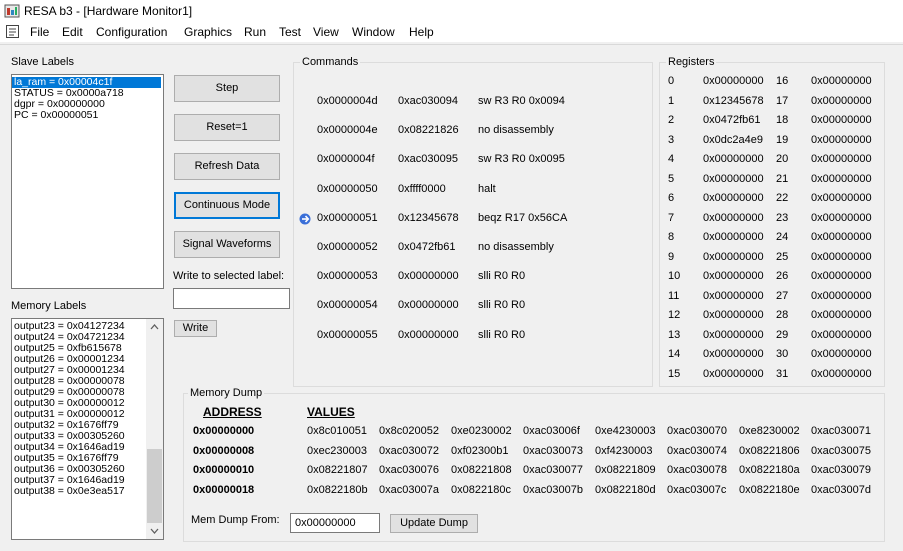 This screenshot has width=903, height=551. I want to click on memory-labels-title: Memory Labels, so click(49, 306).